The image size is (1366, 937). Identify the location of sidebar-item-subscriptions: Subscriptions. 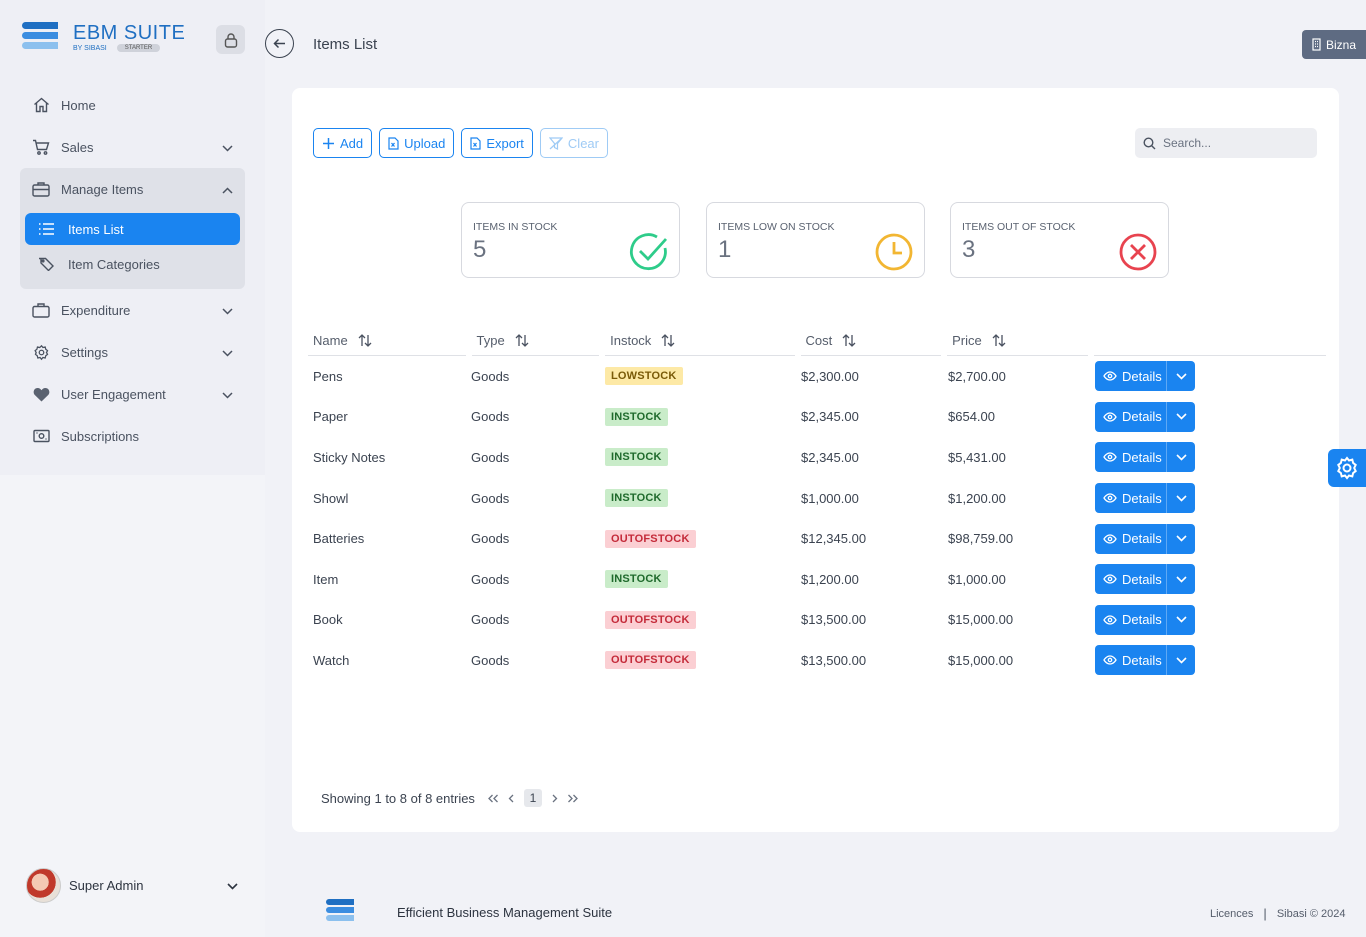
(132, 436).